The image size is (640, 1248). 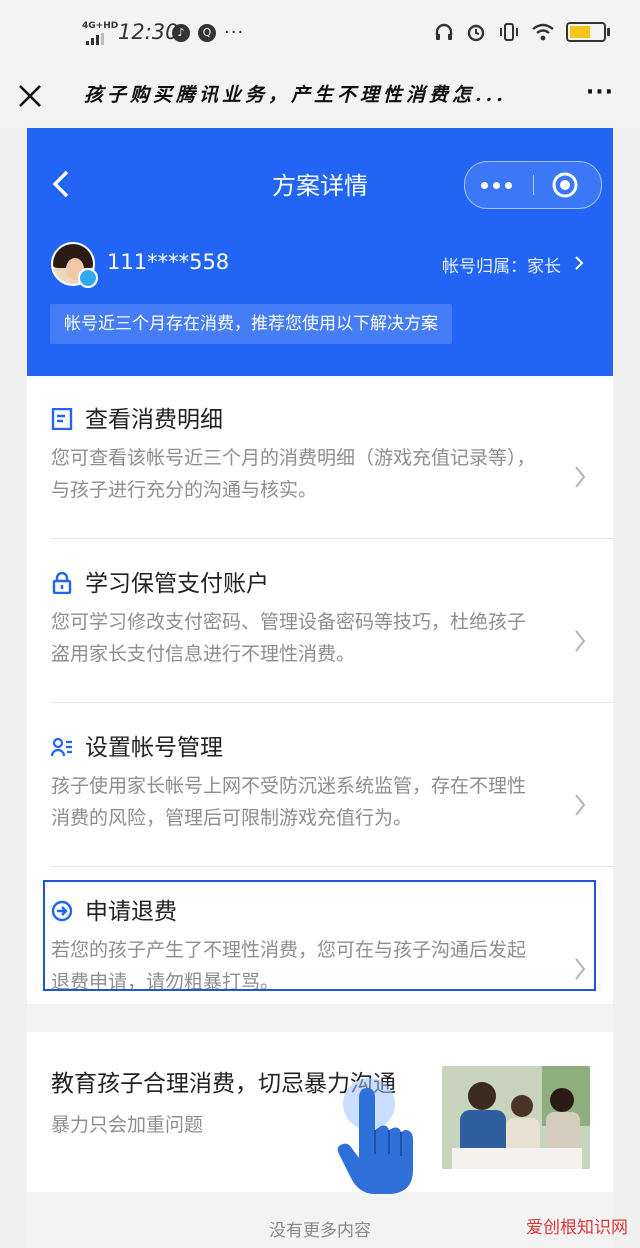 I want to click on highlight-box, so click(x=319, y=935).